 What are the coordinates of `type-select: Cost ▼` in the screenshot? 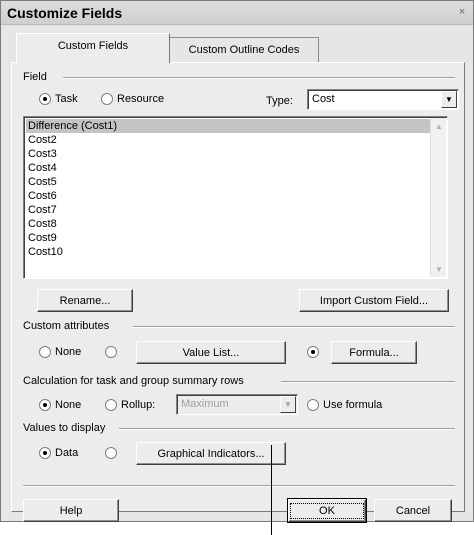 It's located at (383, 99).